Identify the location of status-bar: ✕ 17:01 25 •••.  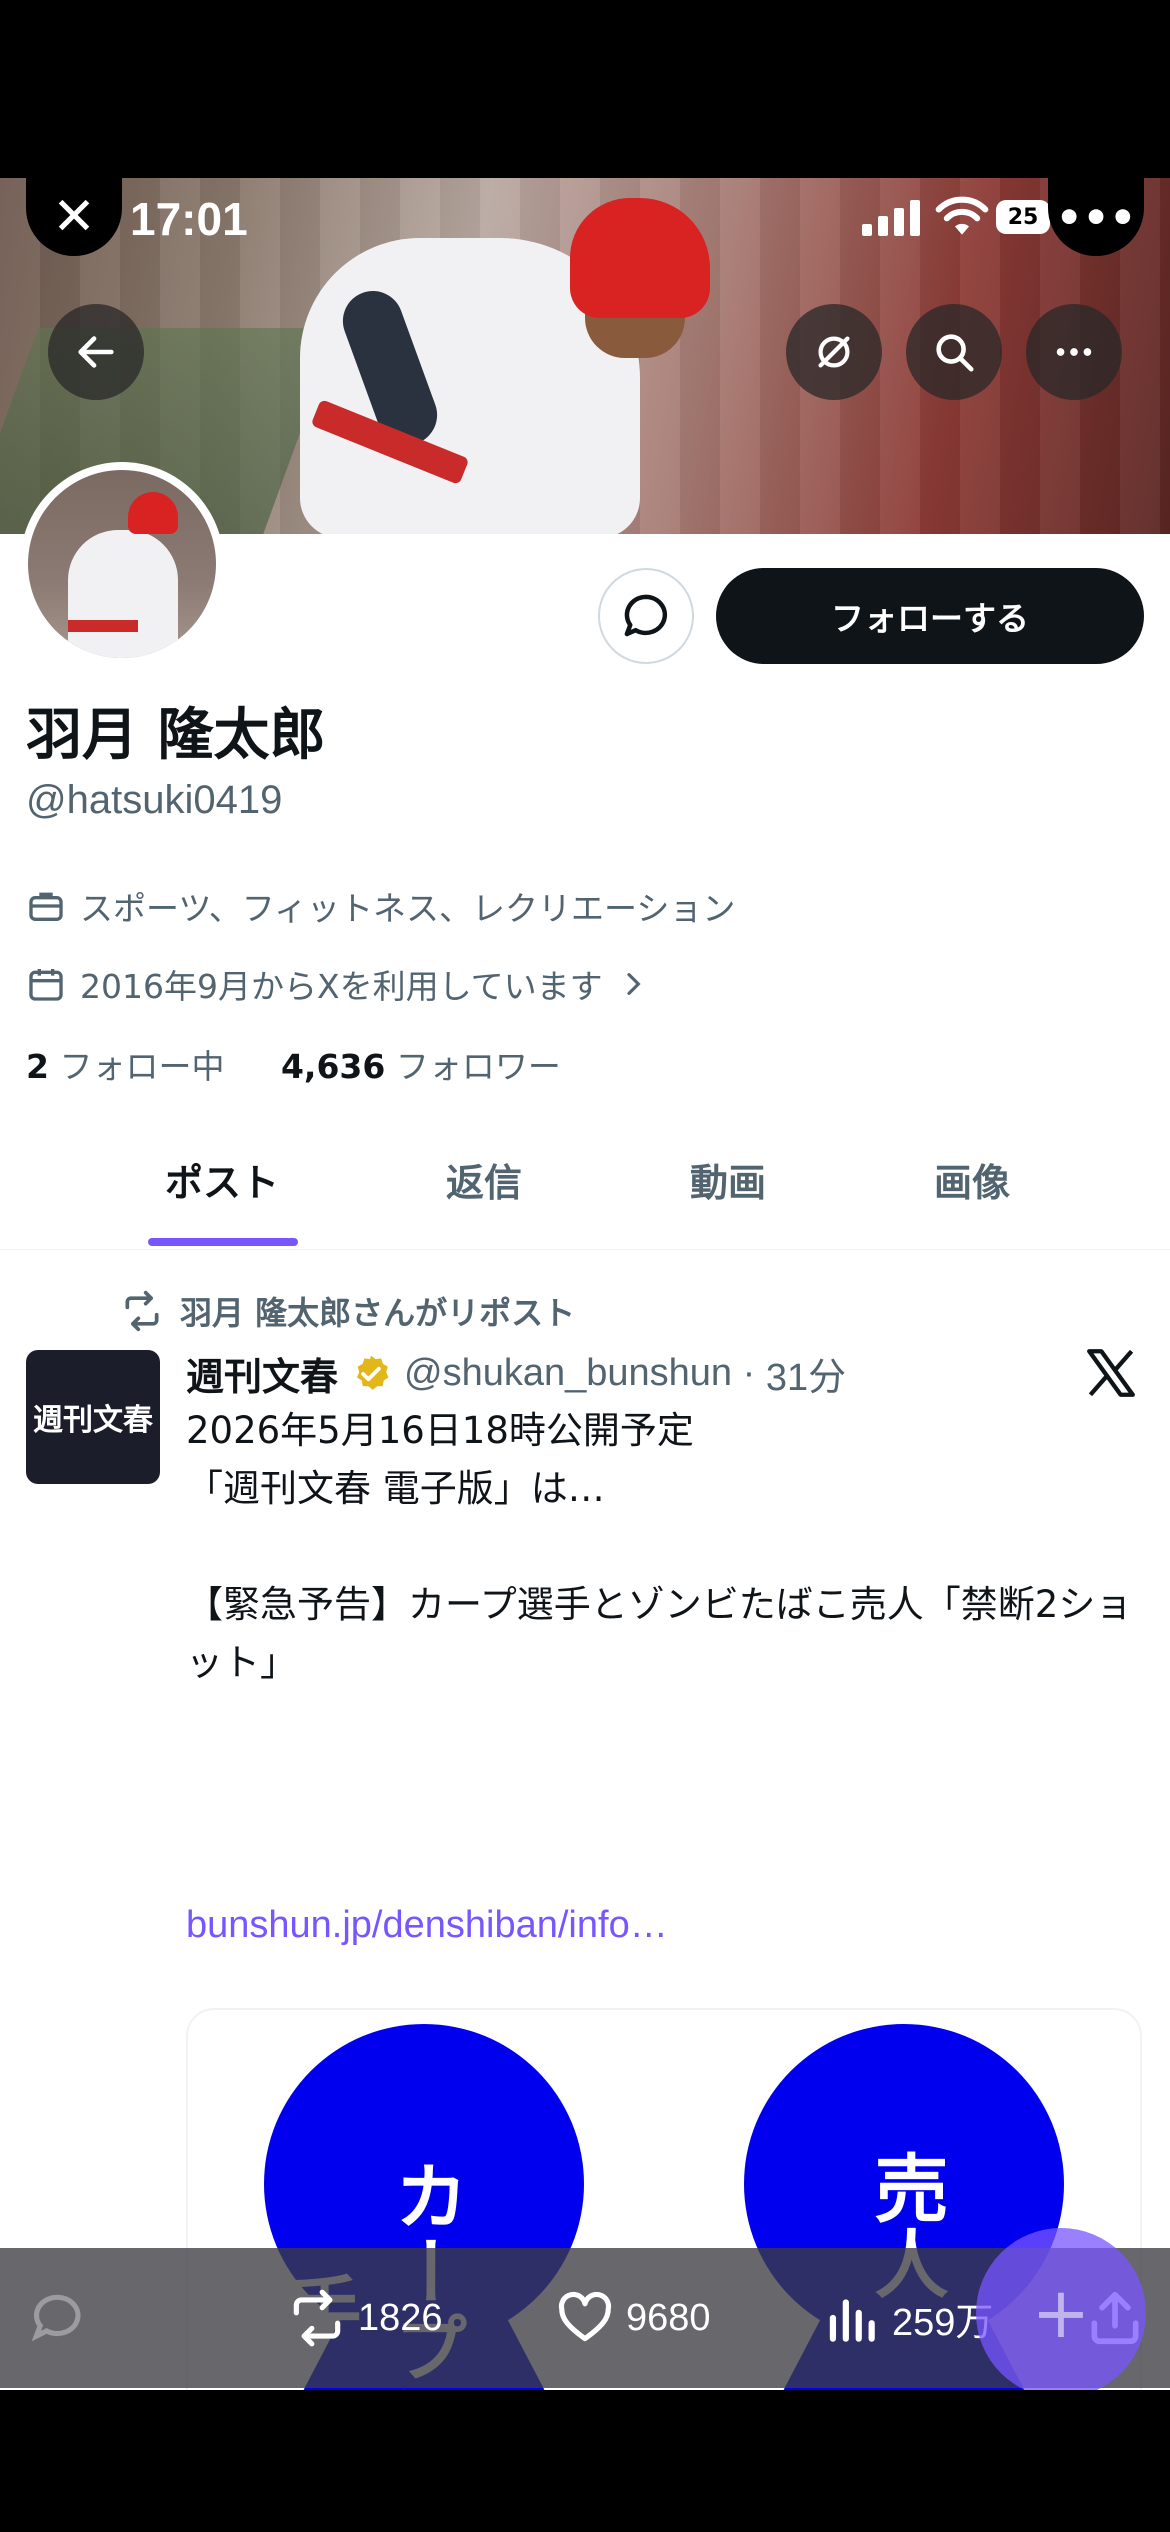
(585, 218).